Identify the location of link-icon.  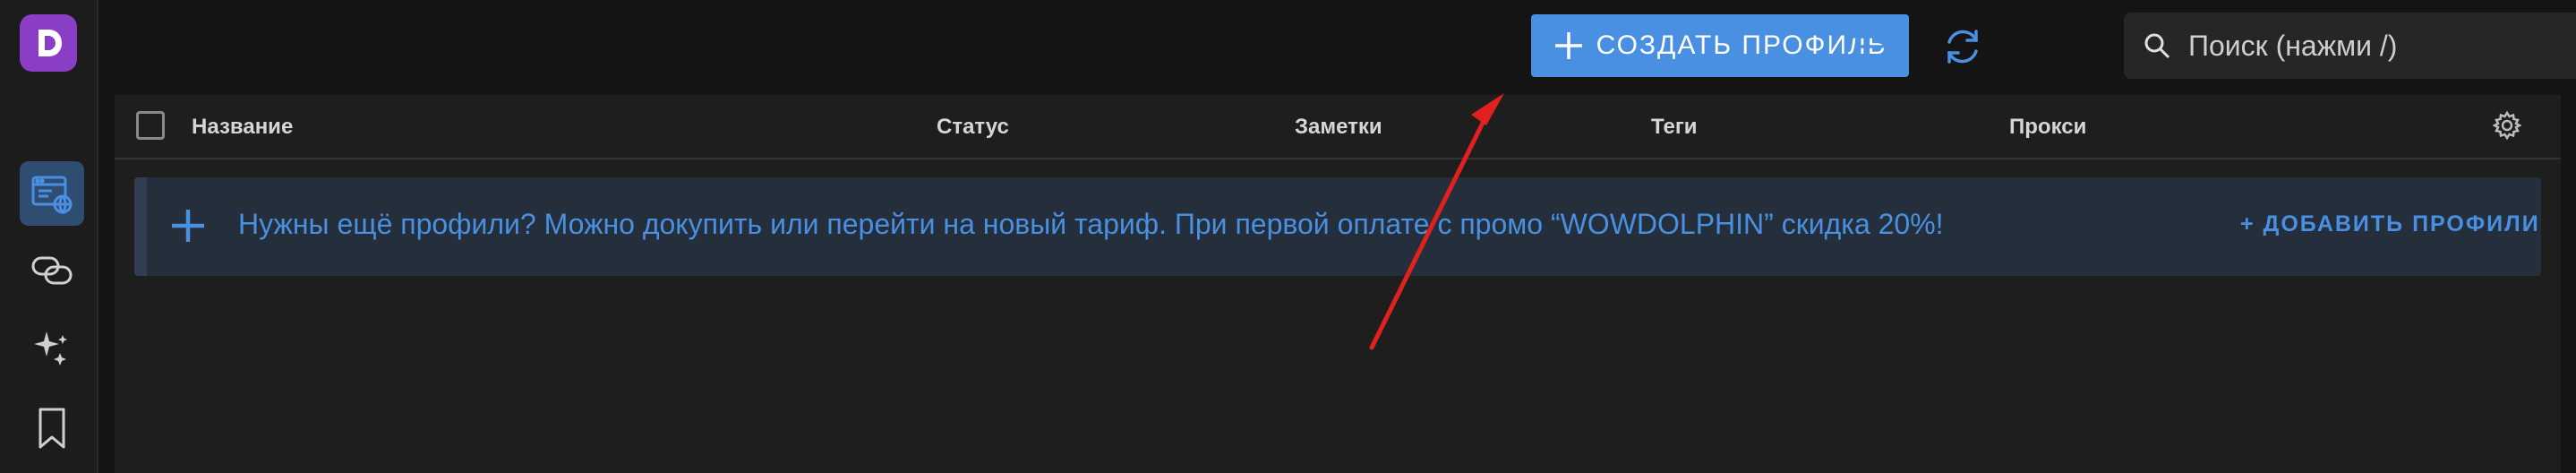
(52, 270).